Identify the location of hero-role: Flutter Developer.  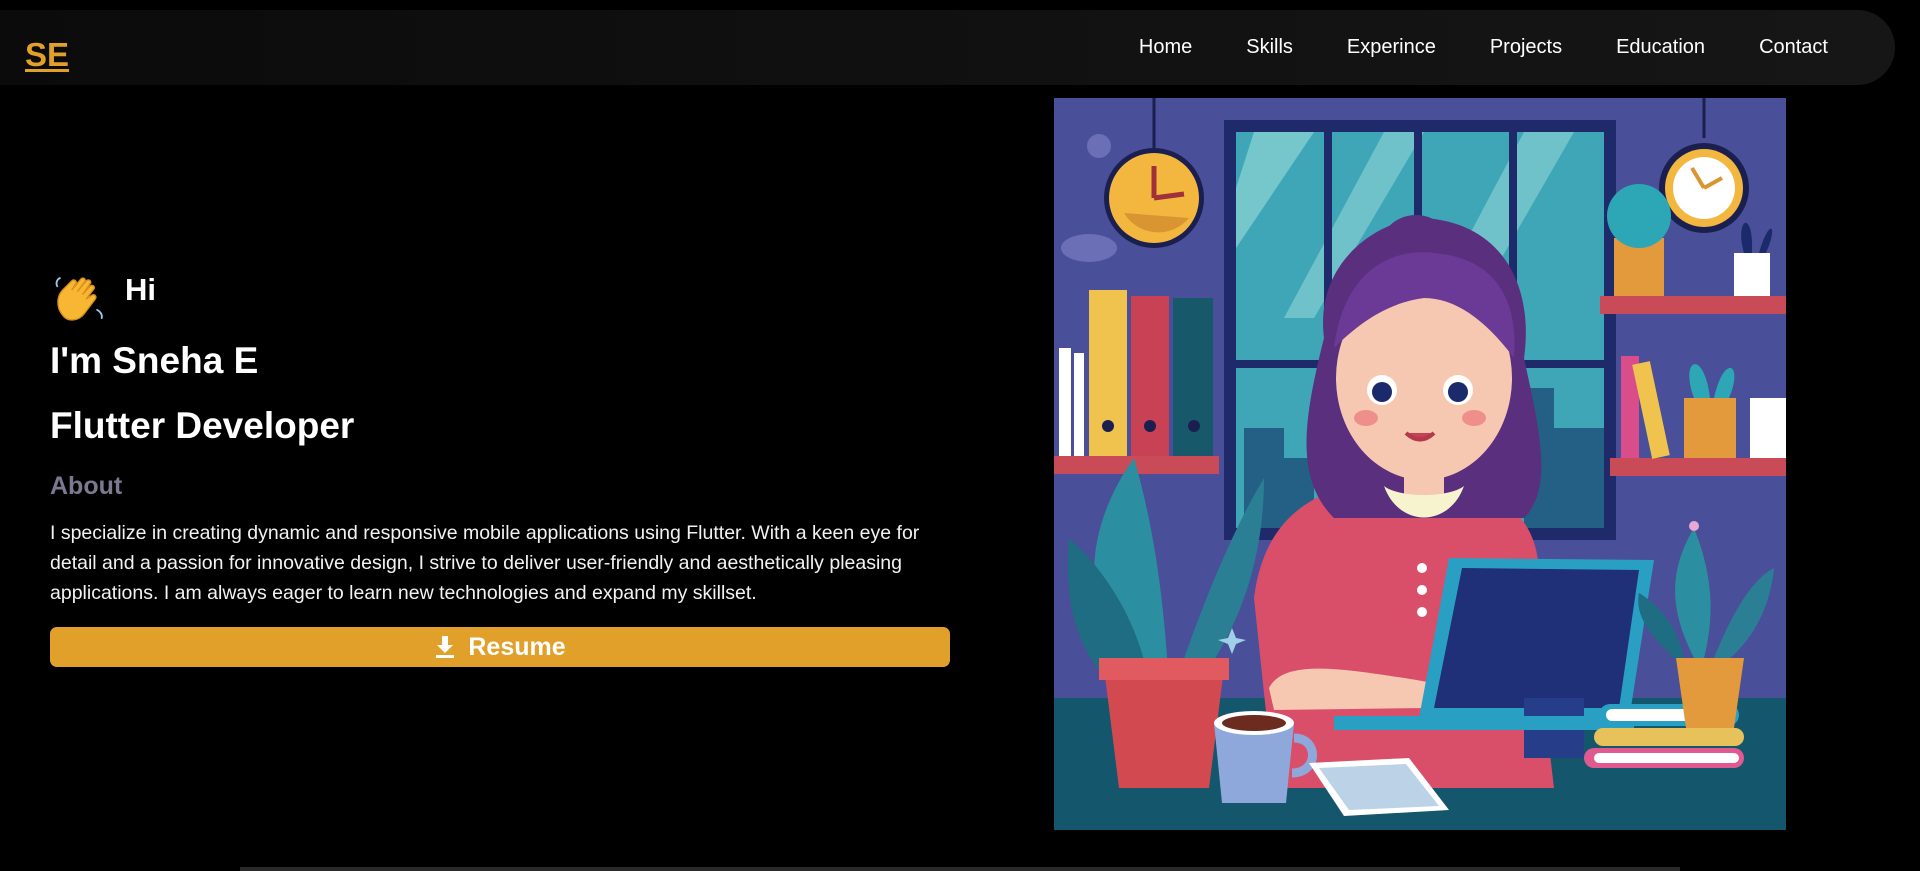
(202, 425).